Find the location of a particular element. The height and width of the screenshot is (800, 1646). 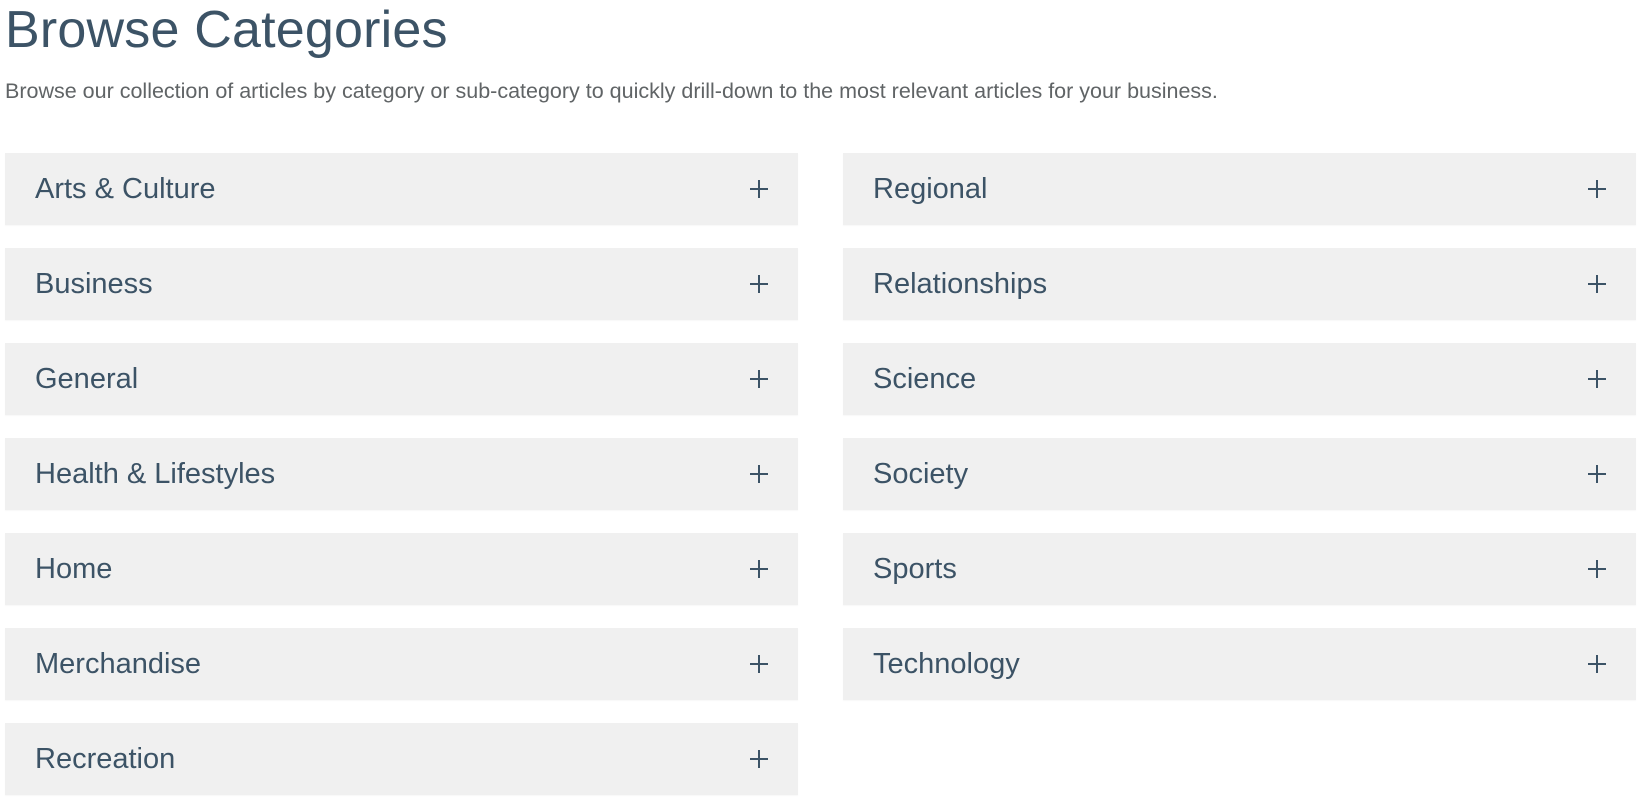

category-arts-culture: Arts & Culture is located at coordinates (401, 189).